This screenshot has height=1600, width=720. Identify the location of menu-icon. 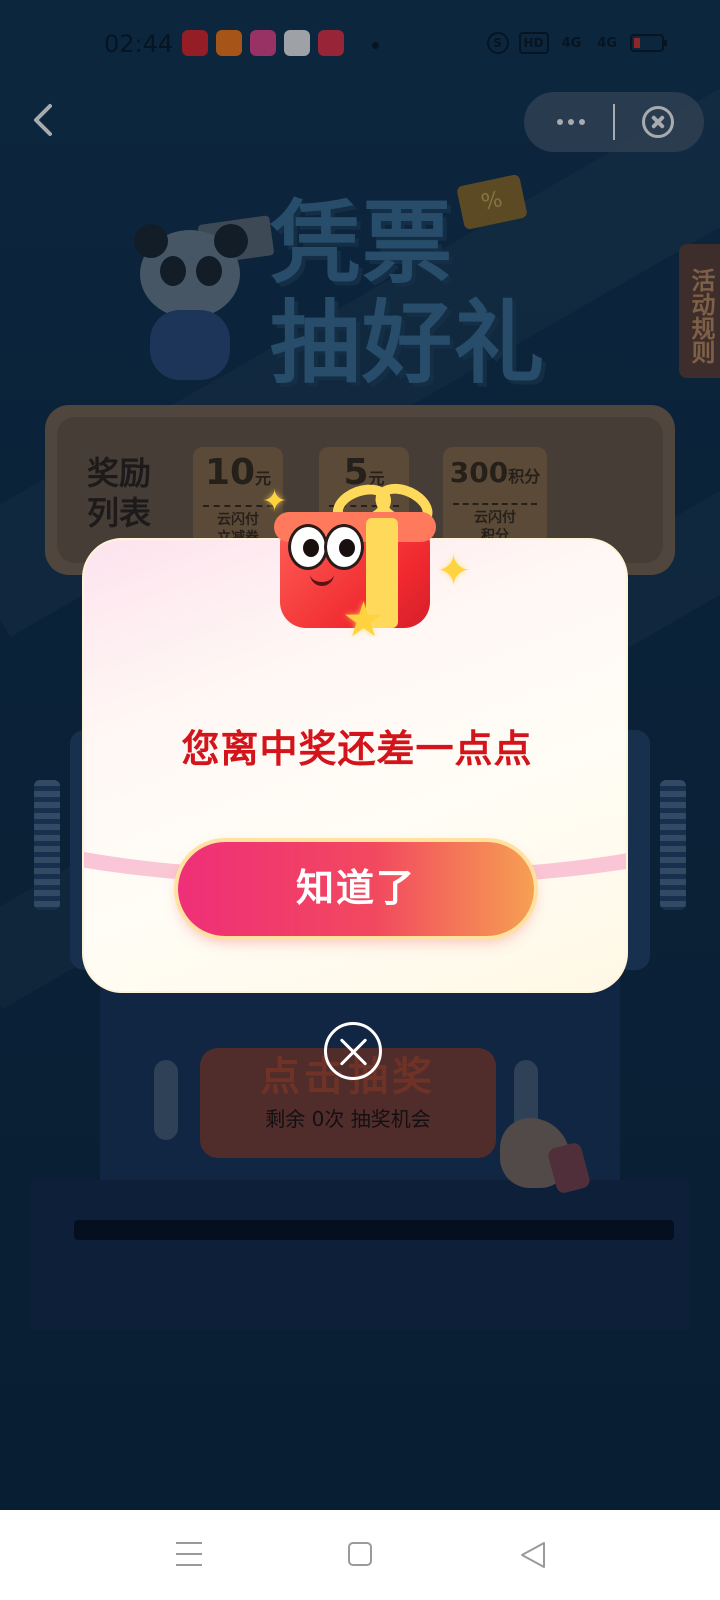
(189, 1554).